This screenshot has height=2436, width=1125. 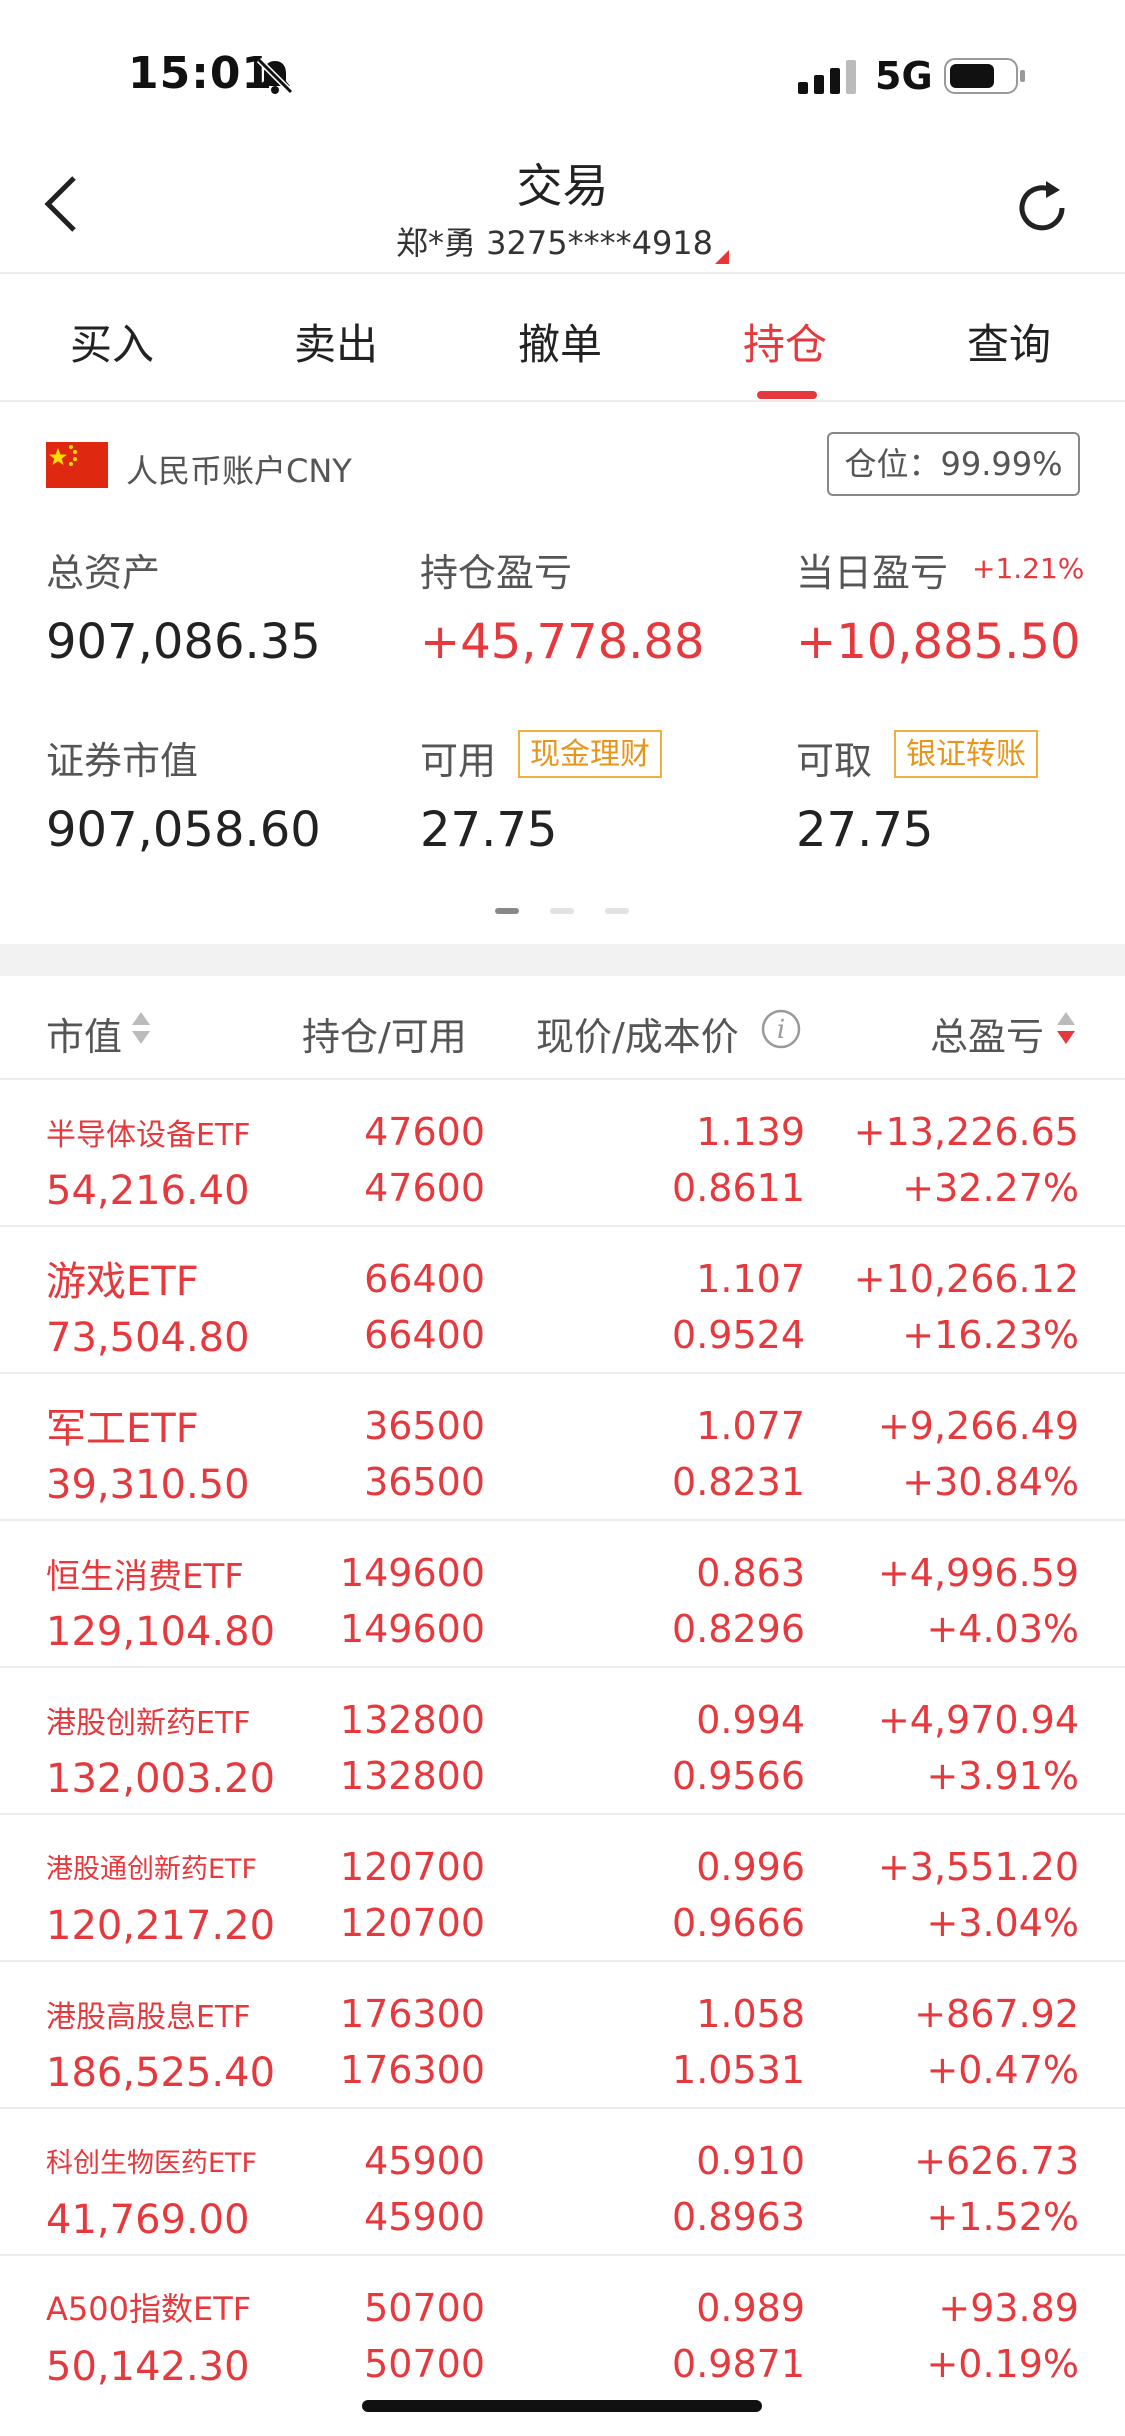 I want to click on bank-transfer-button: 银证转账, so click(x=966, y=754).